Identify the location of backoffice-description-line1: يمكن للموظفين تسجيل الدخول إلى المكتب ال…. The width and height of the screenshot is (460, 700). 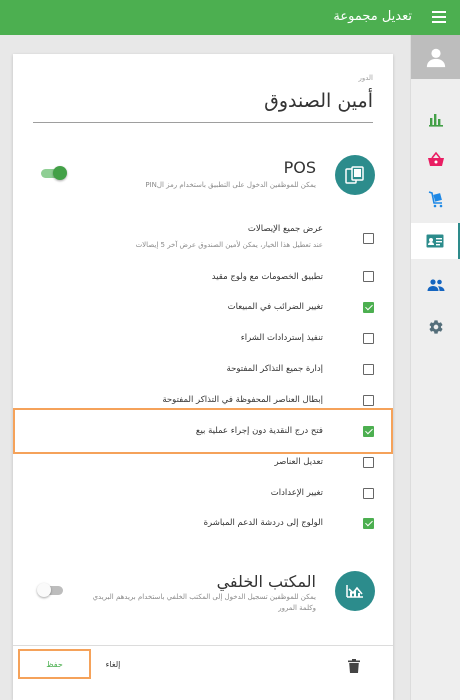
(204, 597).